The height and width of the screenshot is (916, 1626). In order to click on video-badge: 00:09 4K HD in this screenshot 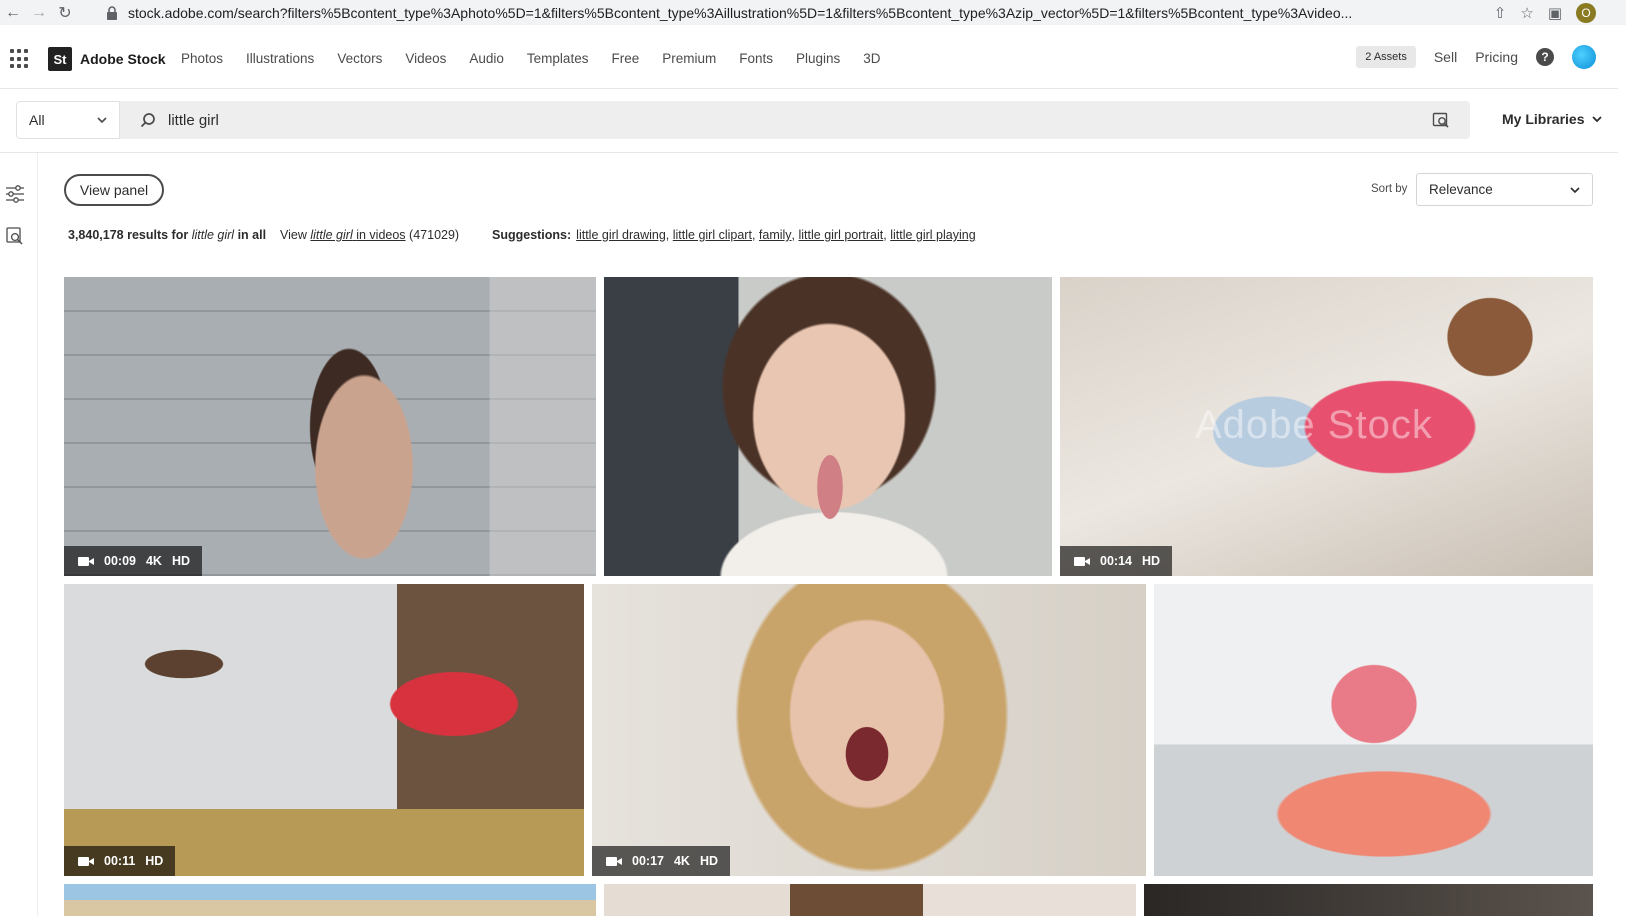, I will do `click(133, 561)`.